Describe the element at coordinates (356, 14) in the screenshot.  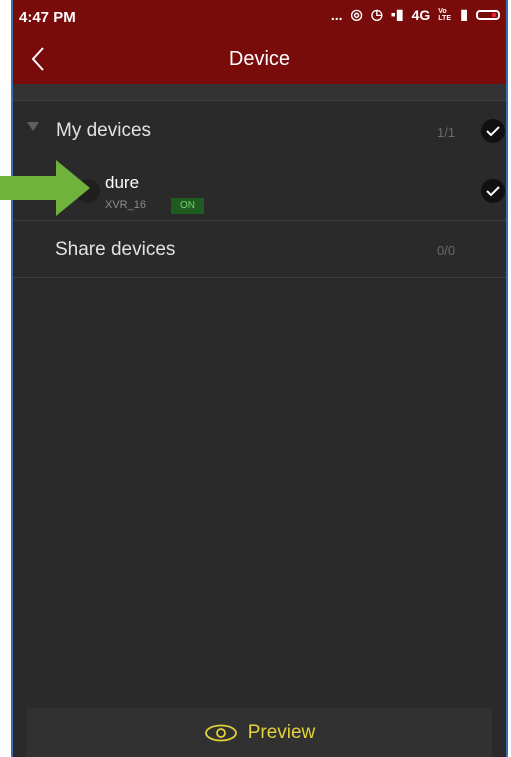
I see `hotspot-icon: ◎` at that location.